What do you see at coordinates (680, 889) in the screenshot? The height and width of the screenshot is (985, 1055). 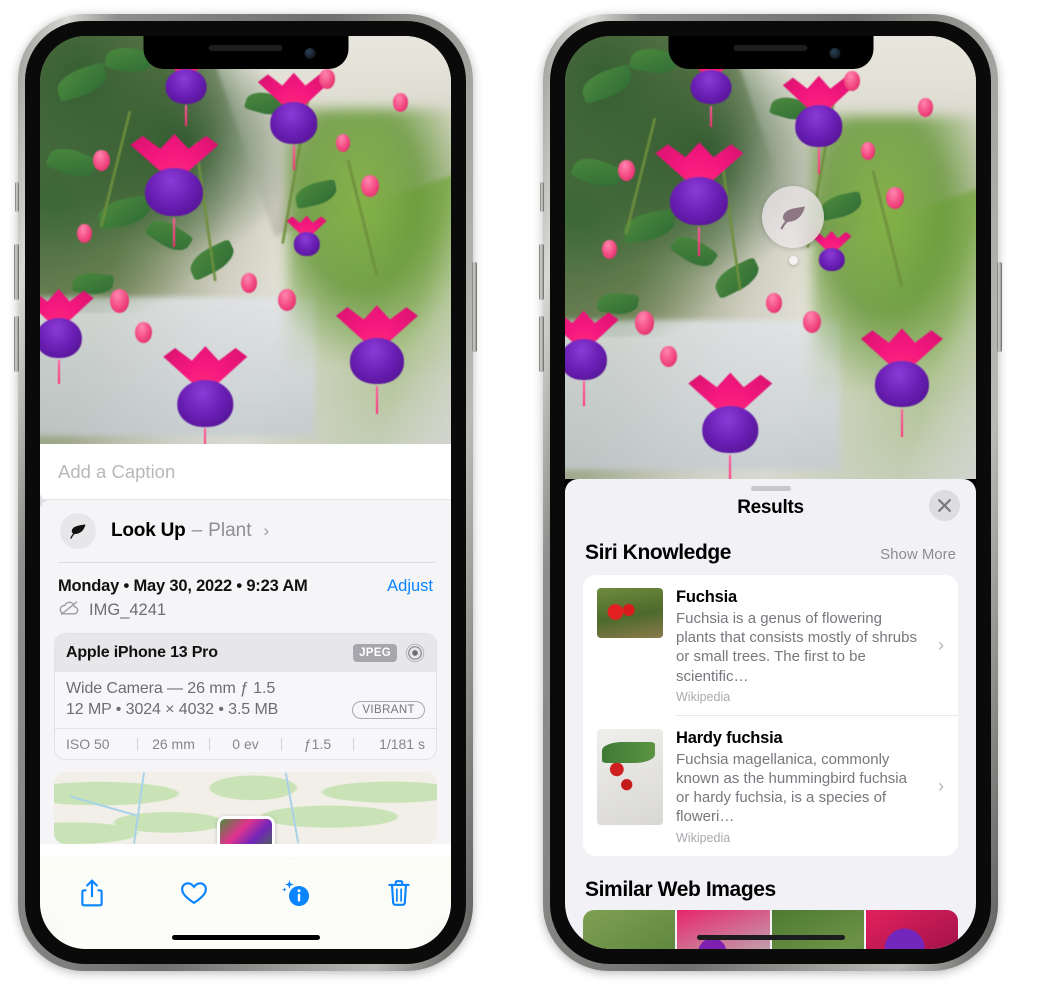 I see `section-title: Similar Web Images` at bounding box center [680, 889].